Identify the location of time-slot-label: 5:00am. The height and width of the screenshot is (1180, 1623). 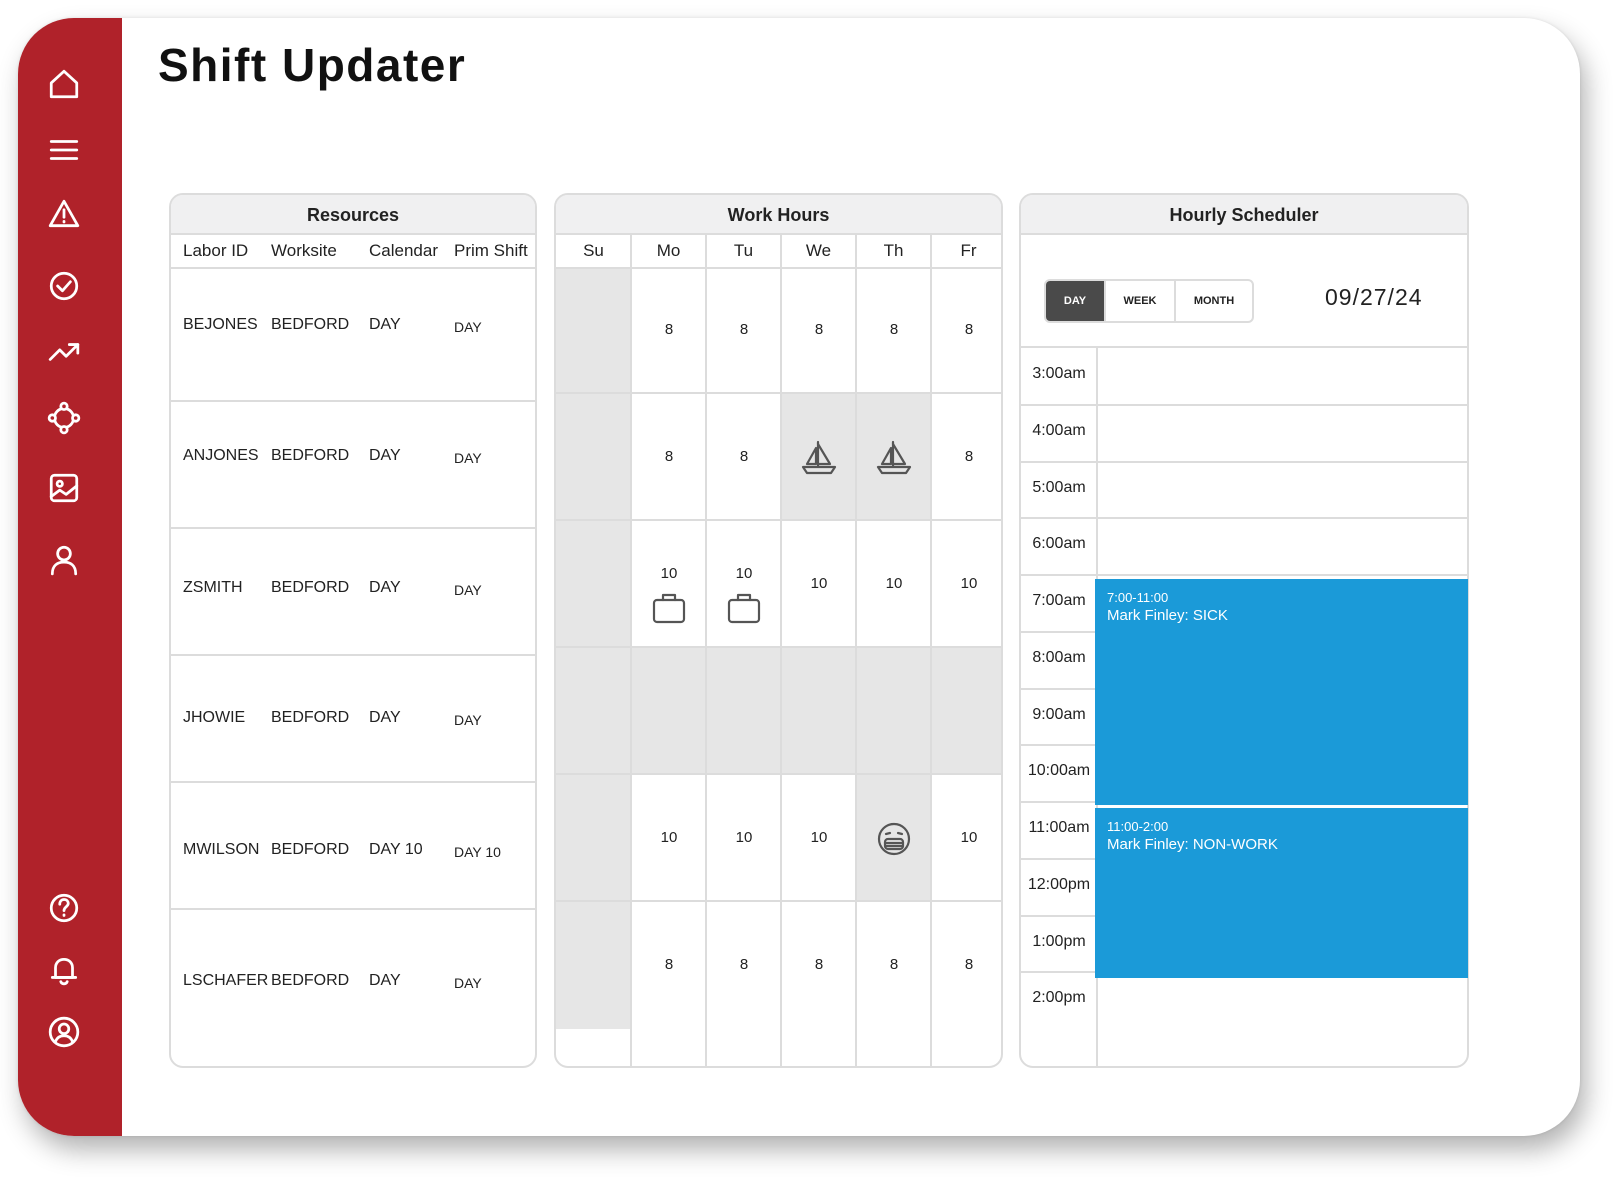
(1059, 487).